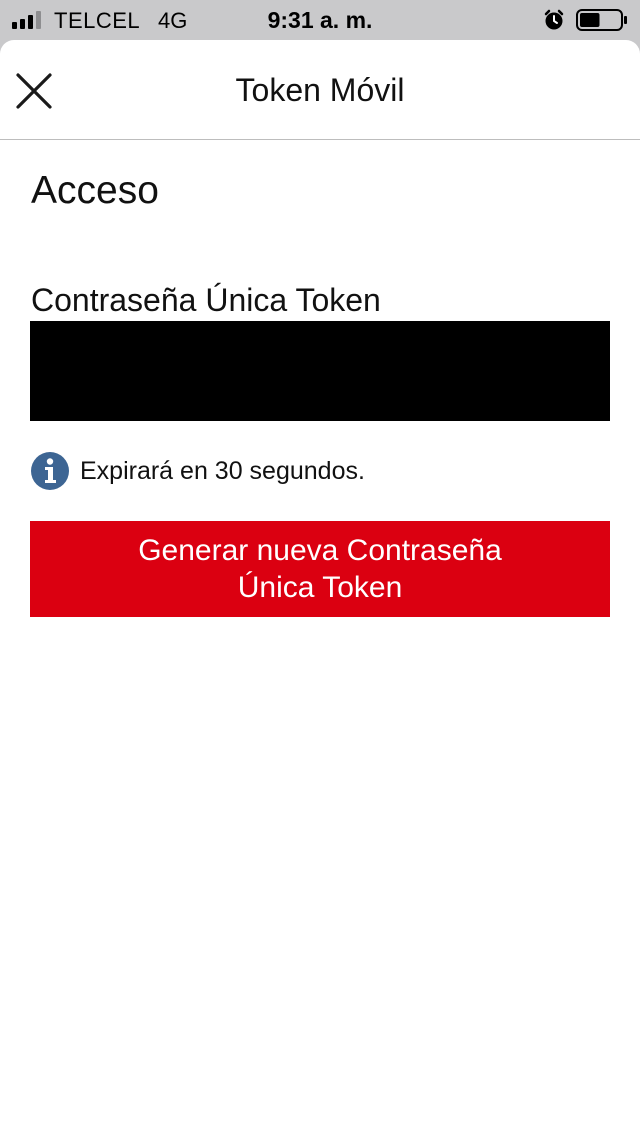  Describe the element at coordinates (601, 20) in the screenshot. I see `battery-icon` at that location.